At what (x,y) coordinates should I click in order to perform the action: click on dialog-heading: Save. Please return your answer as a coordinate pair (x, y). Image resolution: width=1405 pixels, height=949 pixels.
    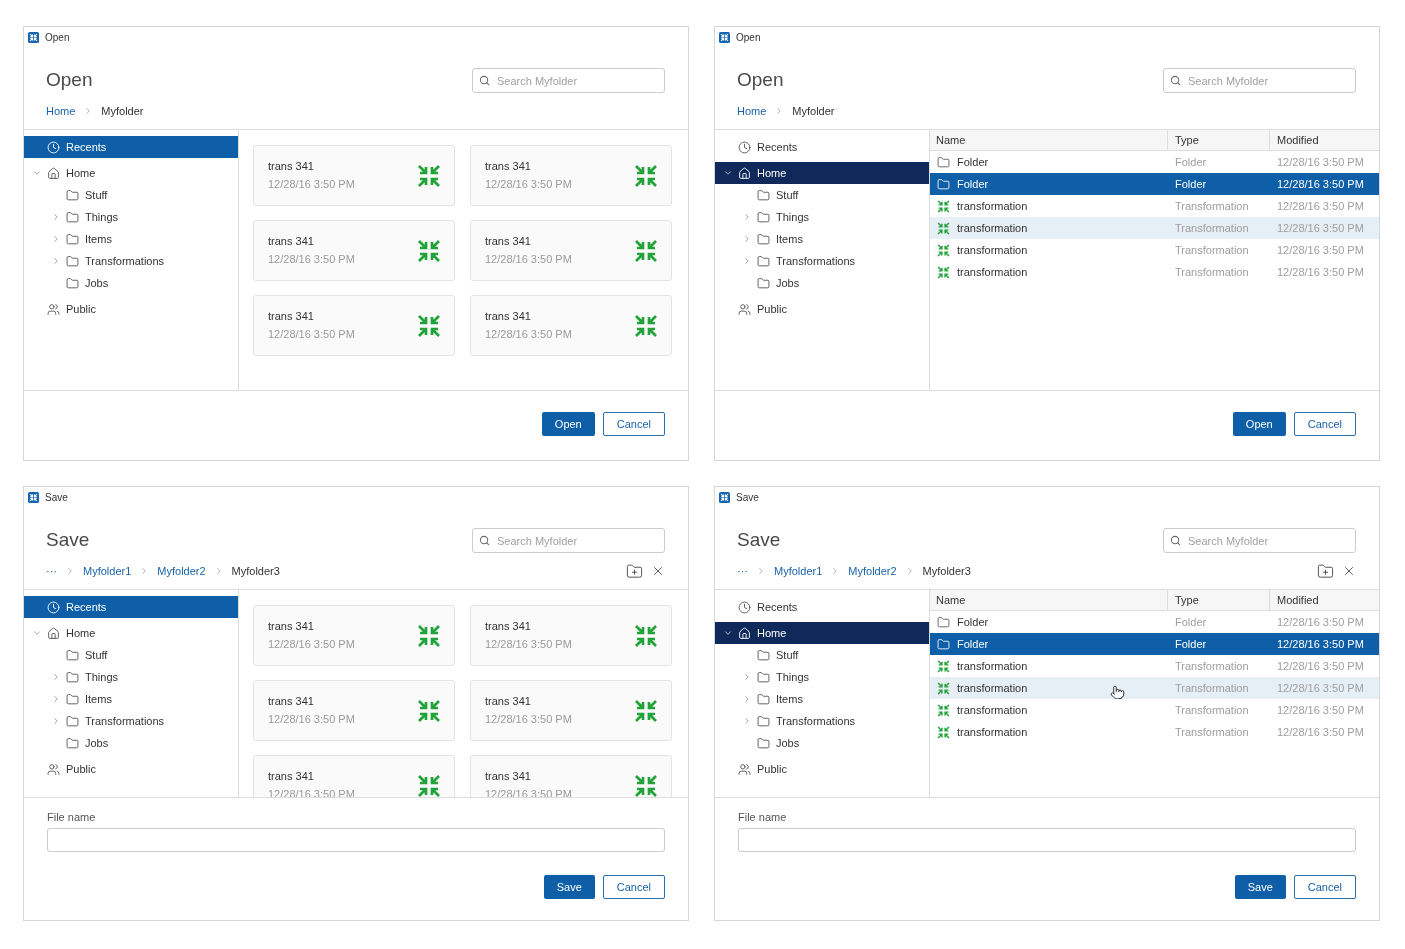
    Looking at the image, I should click on (759, 539).